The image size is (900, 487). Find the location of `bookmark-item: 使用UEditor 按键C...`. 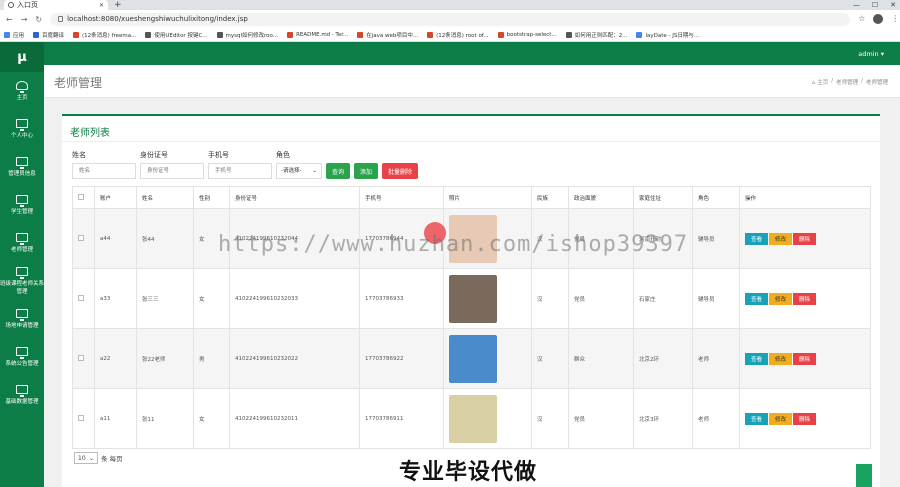

bookmark-item: 使用UEditor 按键C... is located at coordinates (176, 35).